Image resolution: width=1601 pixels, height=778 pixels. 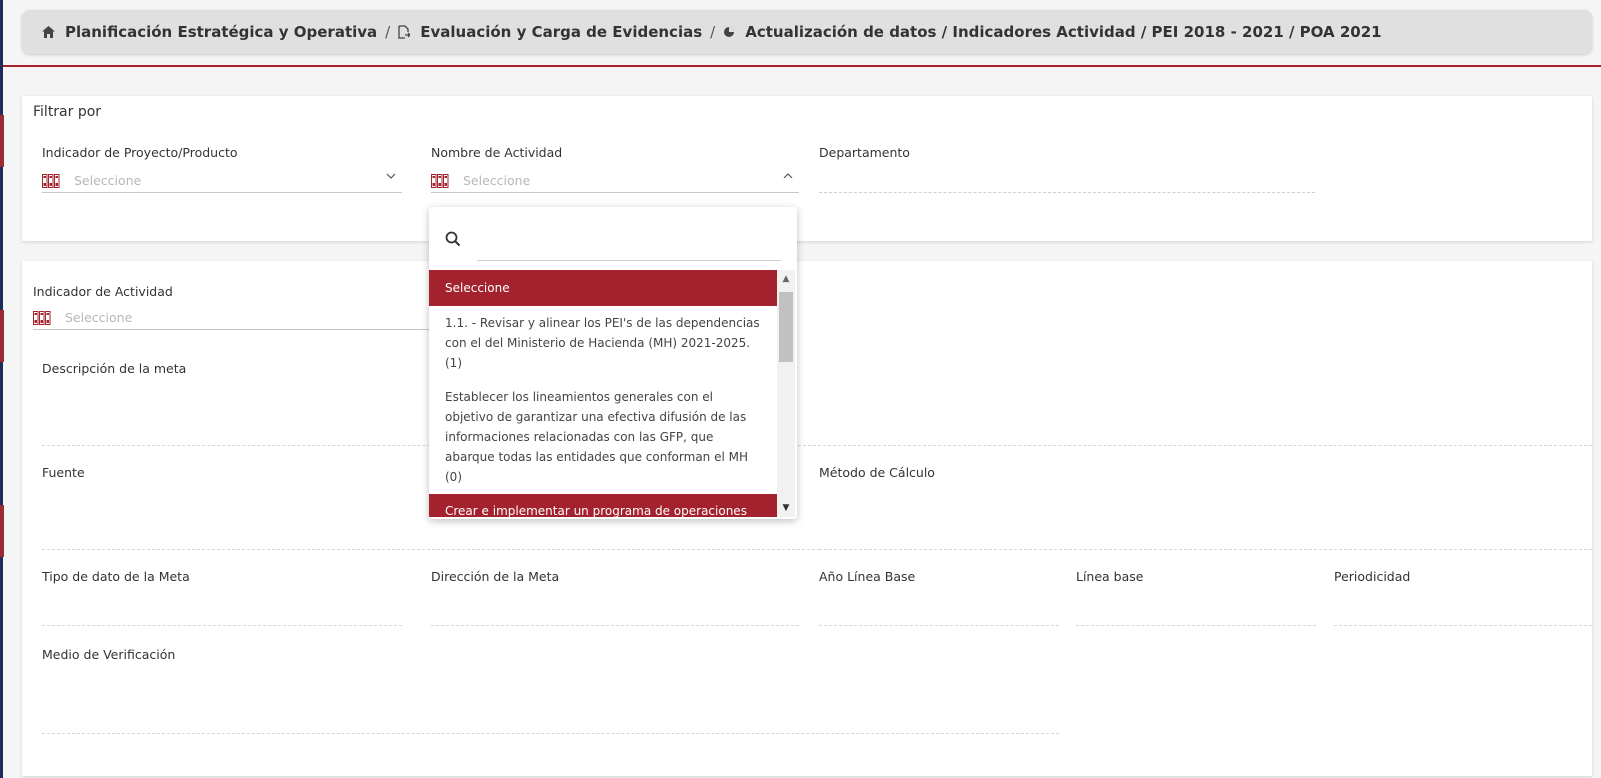 What do you see at coordinates (1463, 625) in the screenshot?
I see `periodicidad-field` at bounding box center [1463, 625].